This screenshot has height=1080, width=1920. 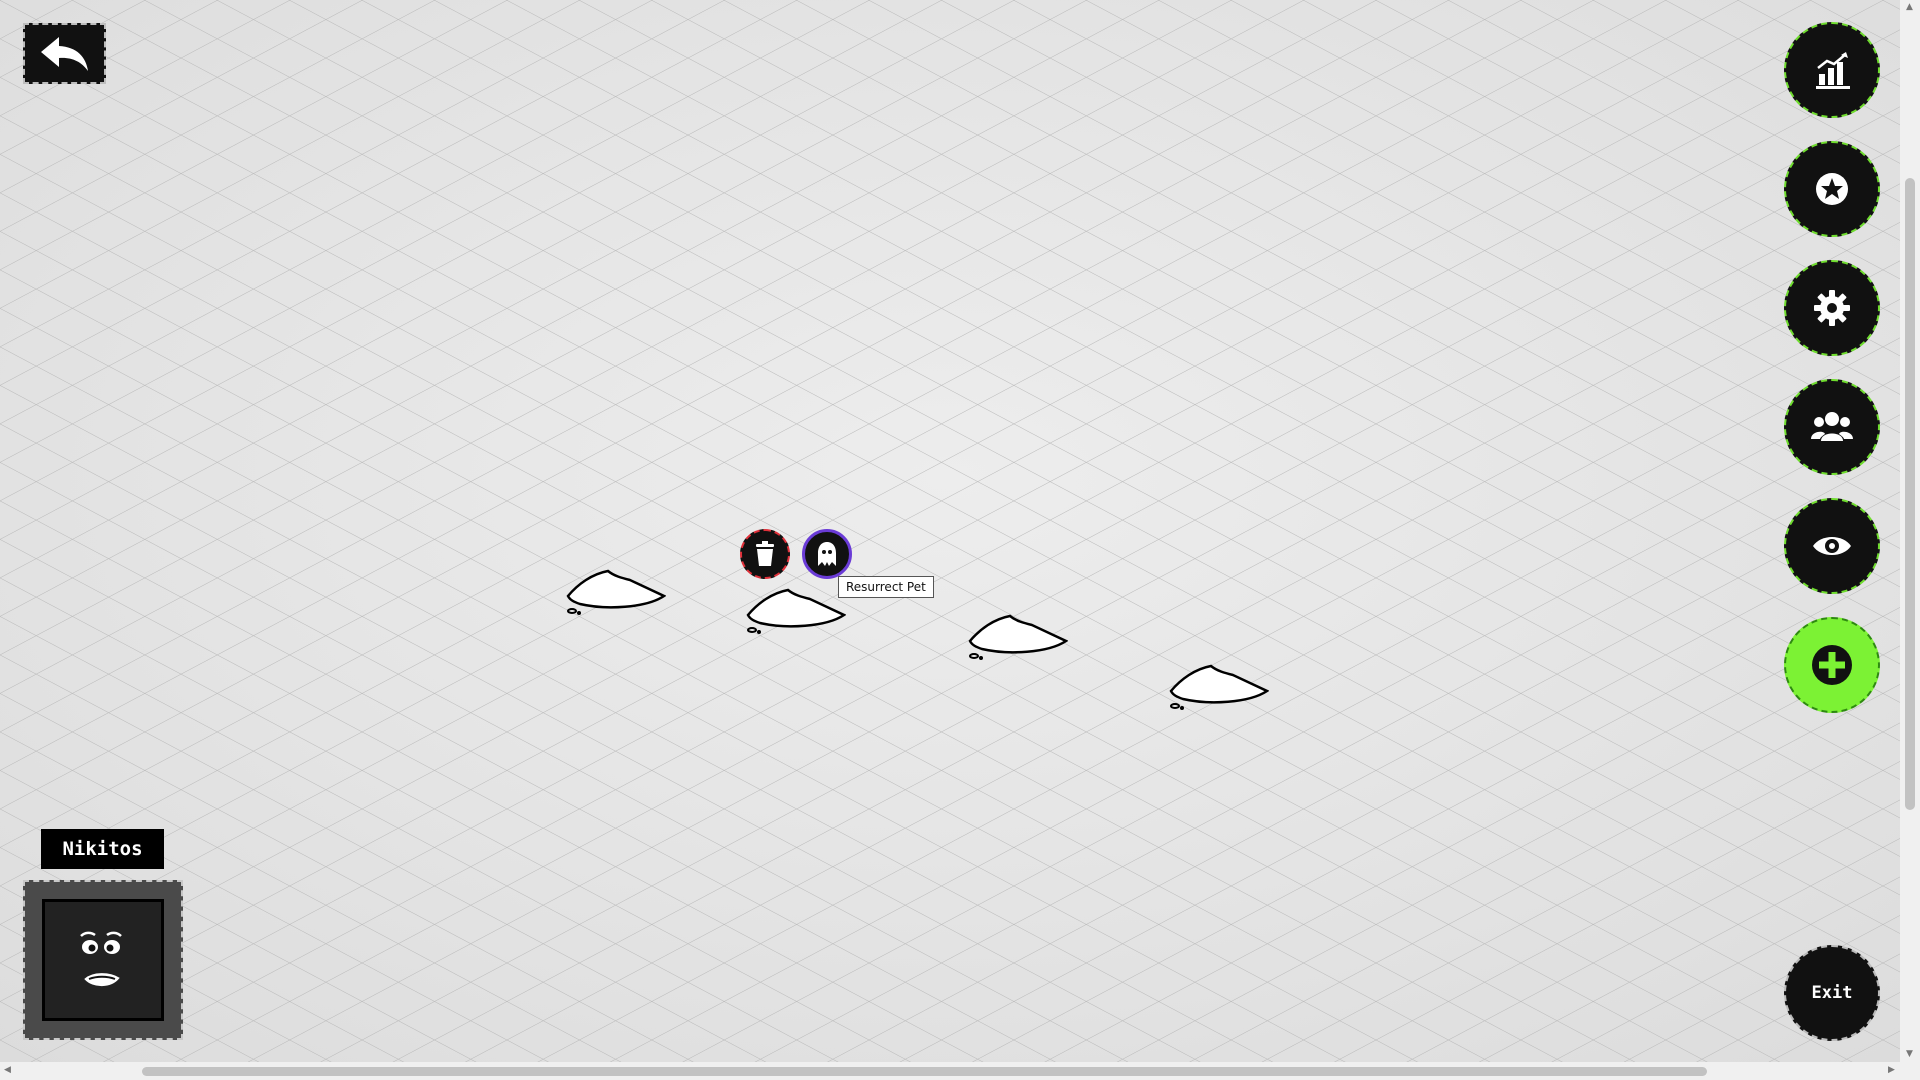 I want to click on player-face-icon, so click(x=101, y=959).